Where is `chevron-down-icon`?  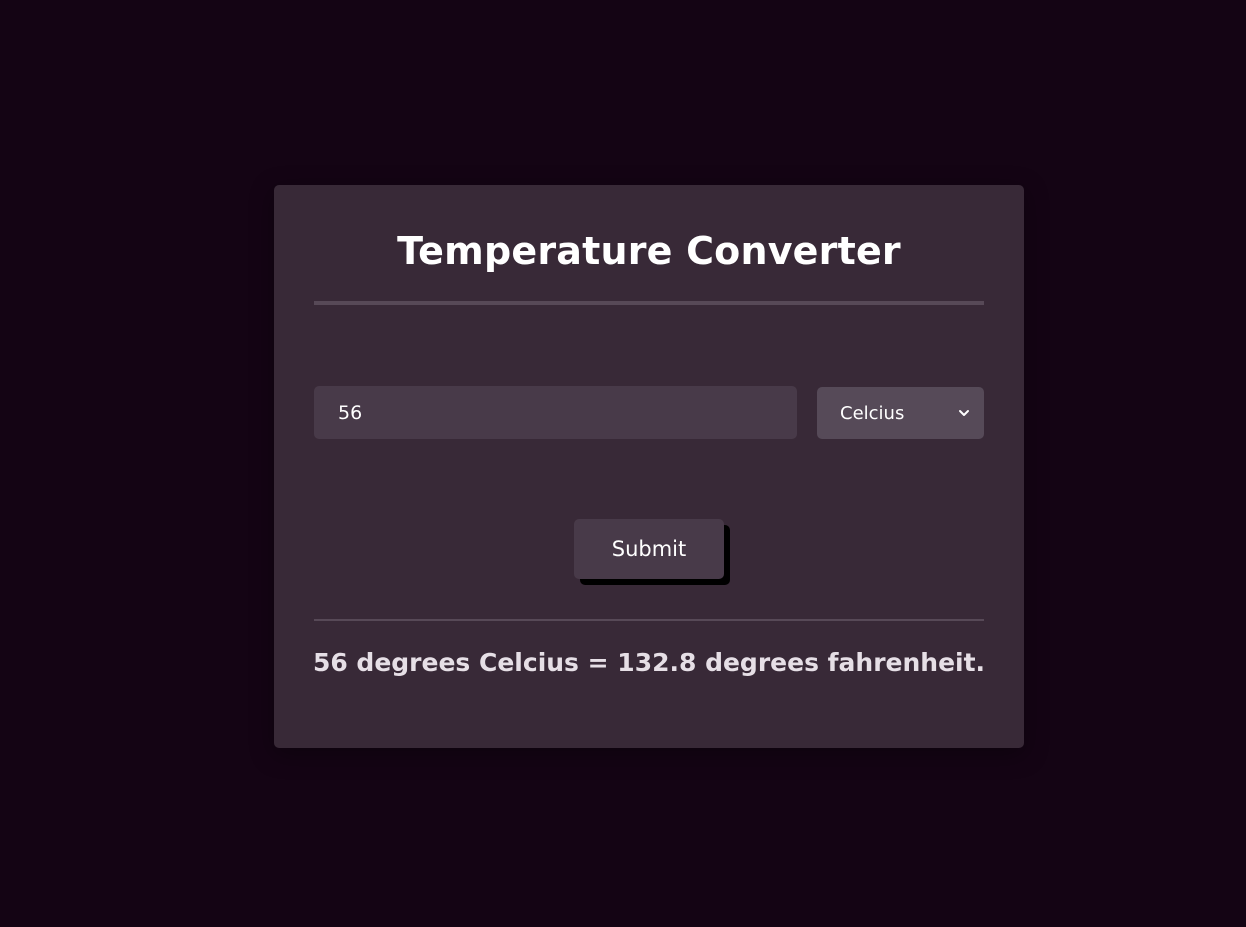
chevron-down-icon is located at coordinates (964, 413).